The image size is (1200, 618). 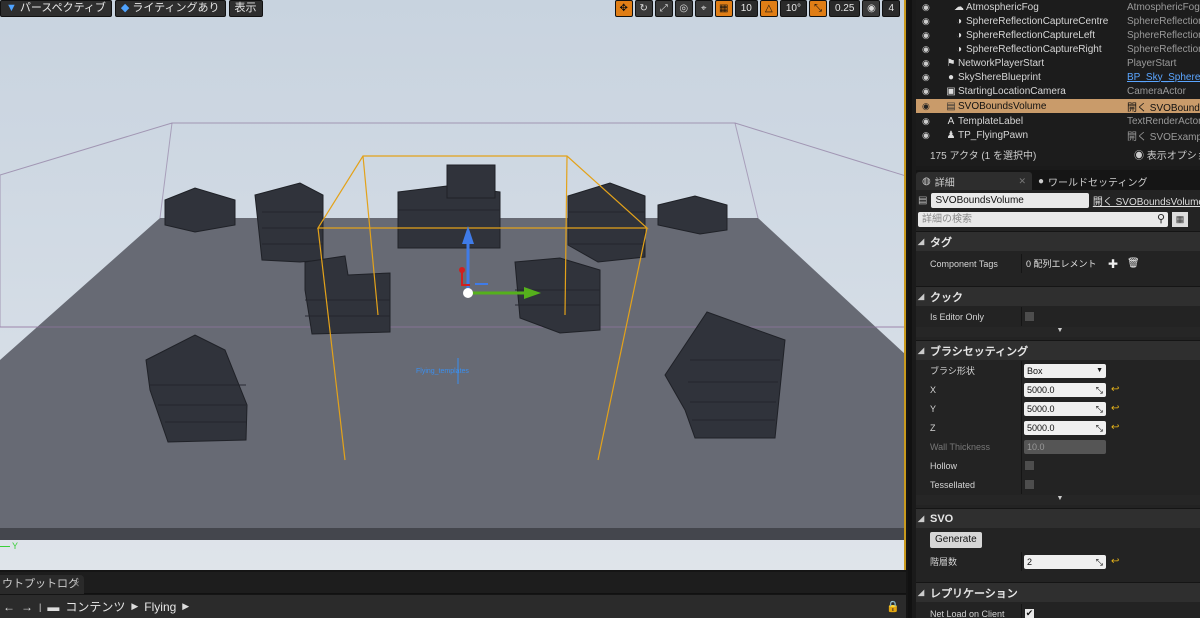 I want to click on outliner-row: ◉ ⚑ NetworkPlayerStart PlayerStart, so click(x=1058, y=63).